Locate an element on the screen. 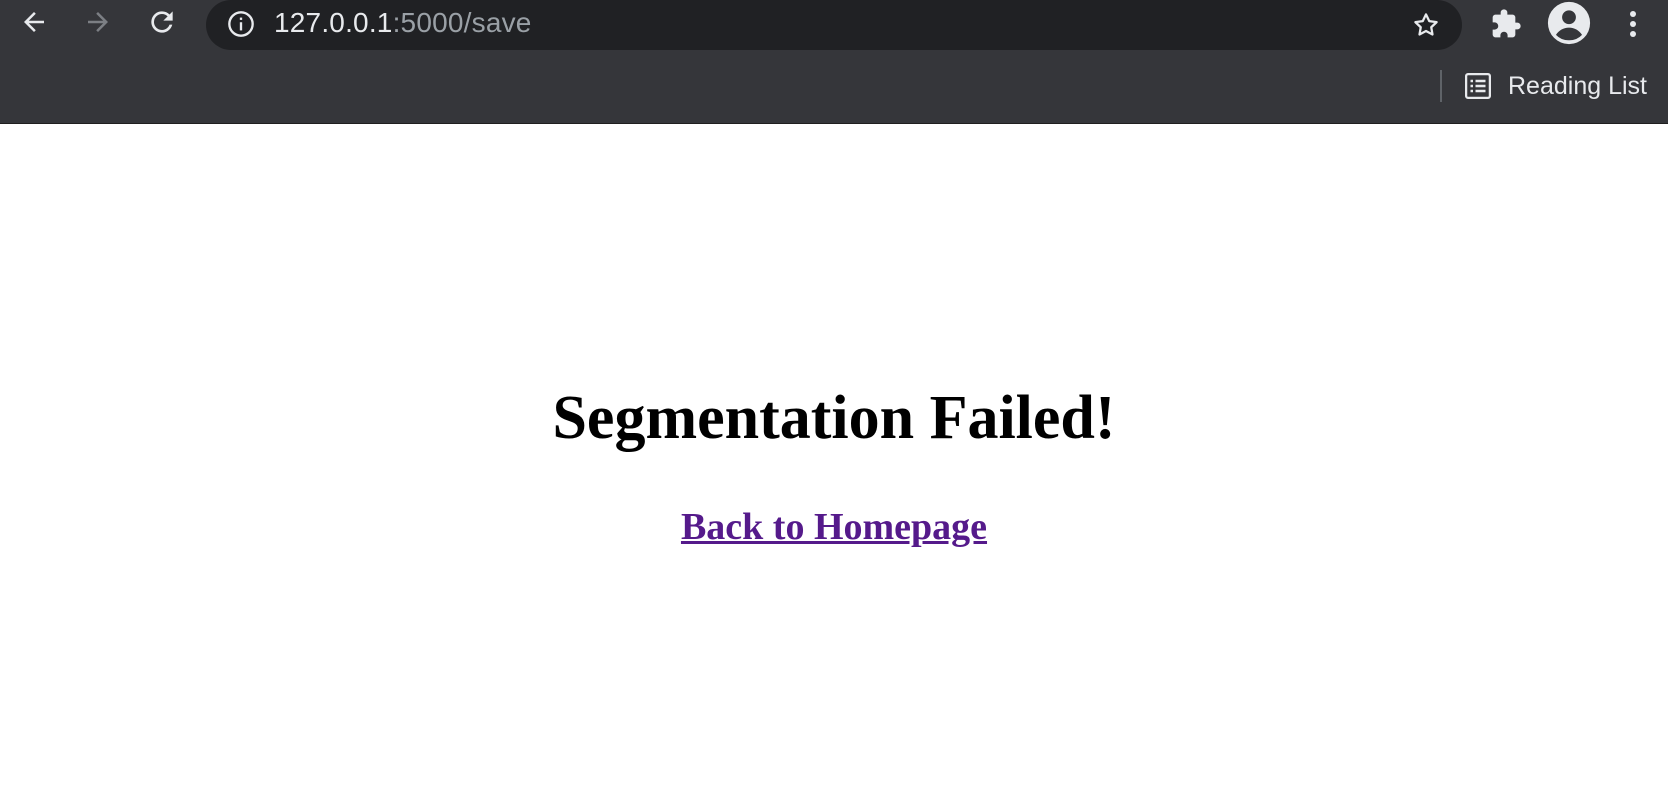 The width and height of the screenshot is (1668, 786). url-text: 127.0.0.1:5000/save is located at coordinates (403, 23).